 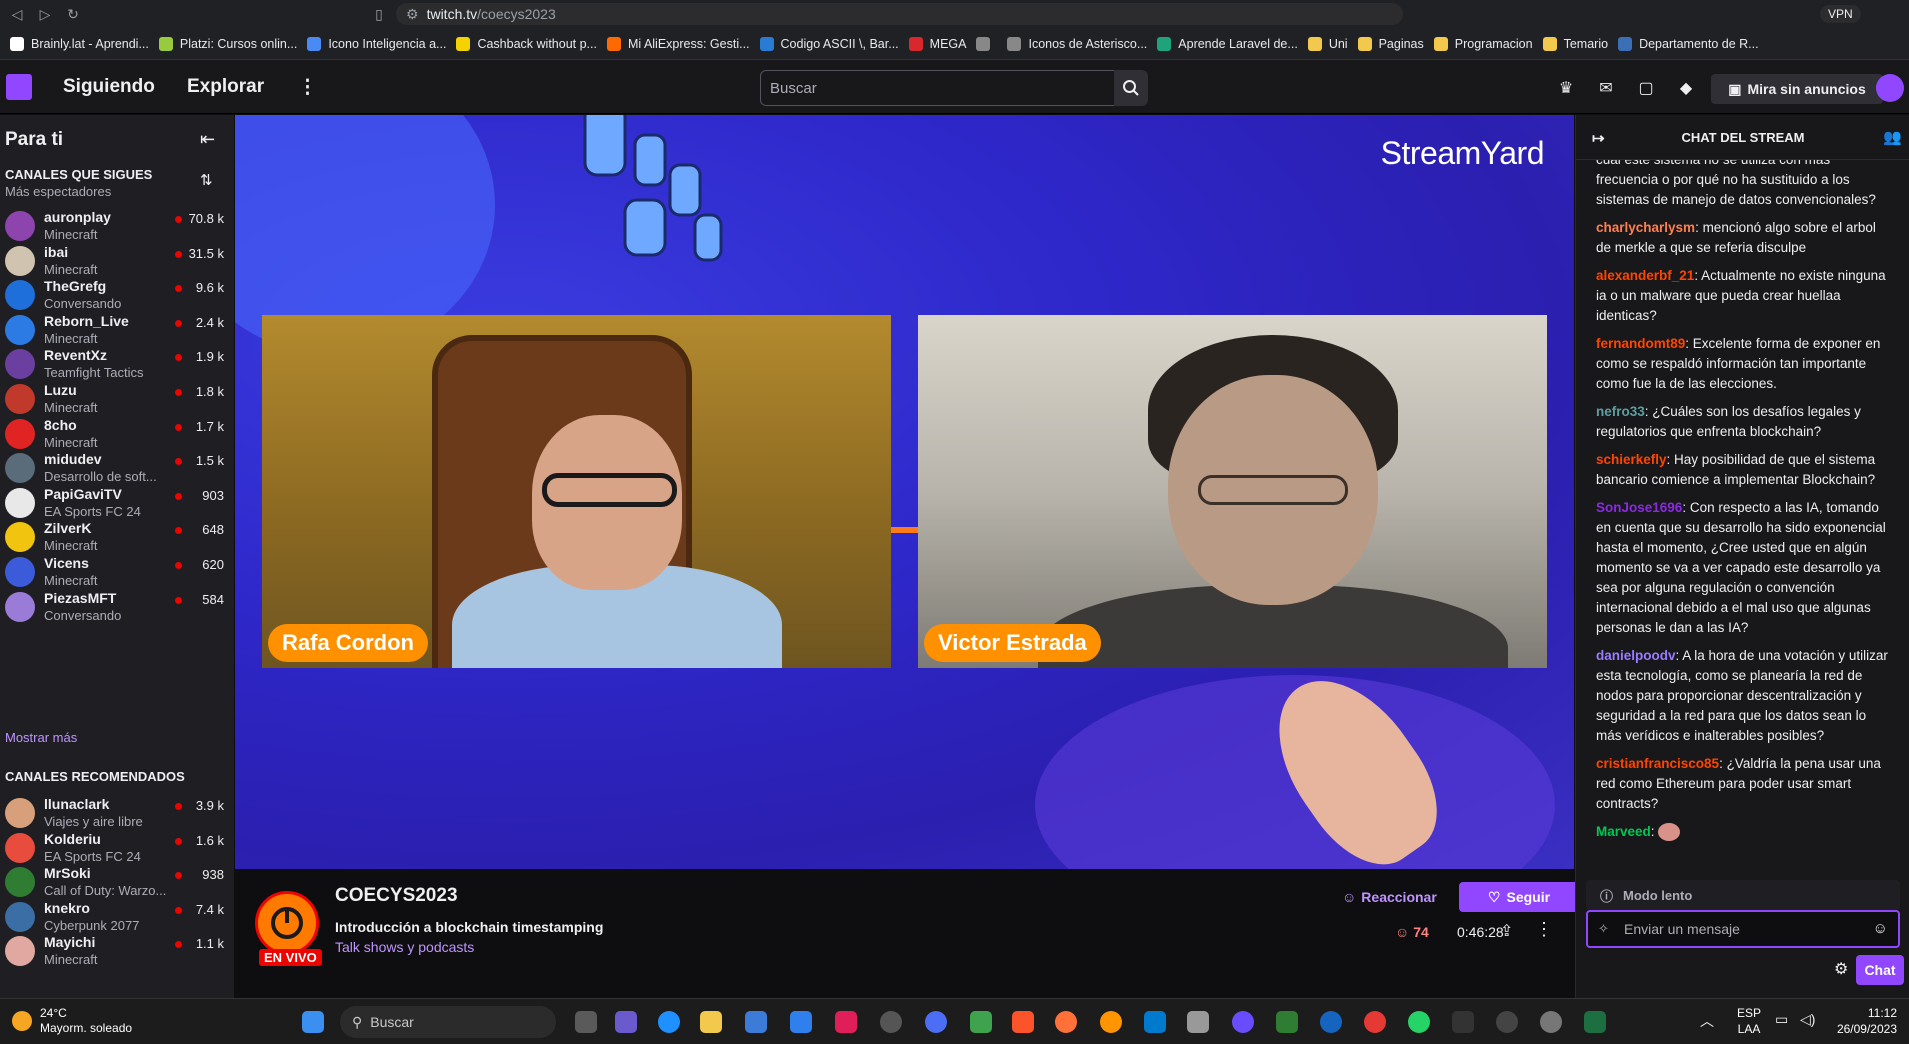 I want to click on bookmark-item: Uni, so click(x=1327, y=43).